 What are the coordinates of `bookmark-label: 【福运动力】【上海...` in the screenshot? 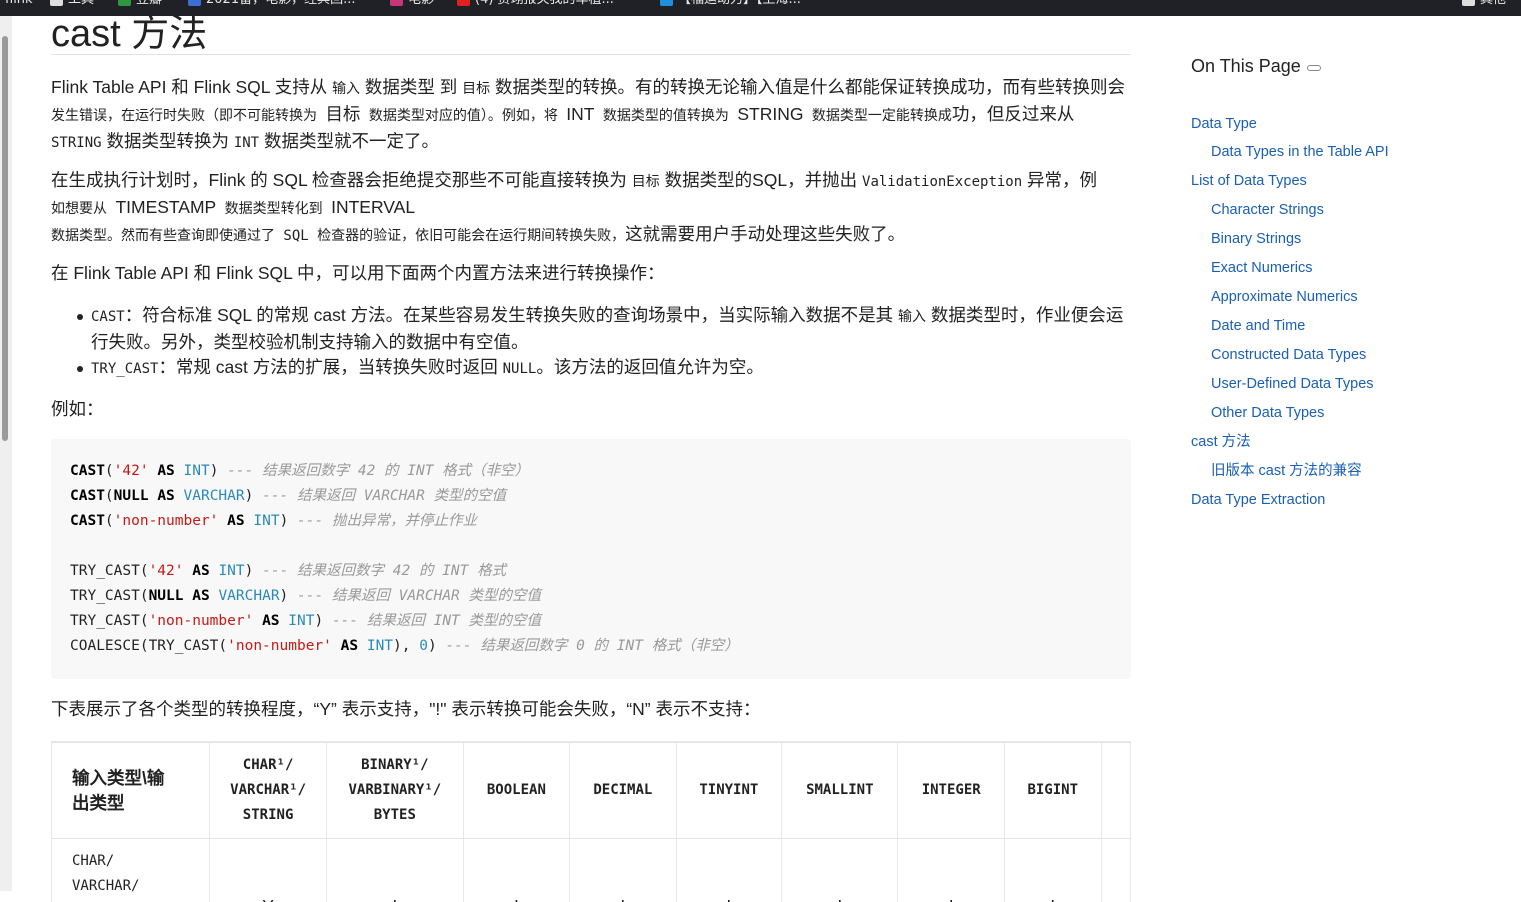 It's located at (739, 3).